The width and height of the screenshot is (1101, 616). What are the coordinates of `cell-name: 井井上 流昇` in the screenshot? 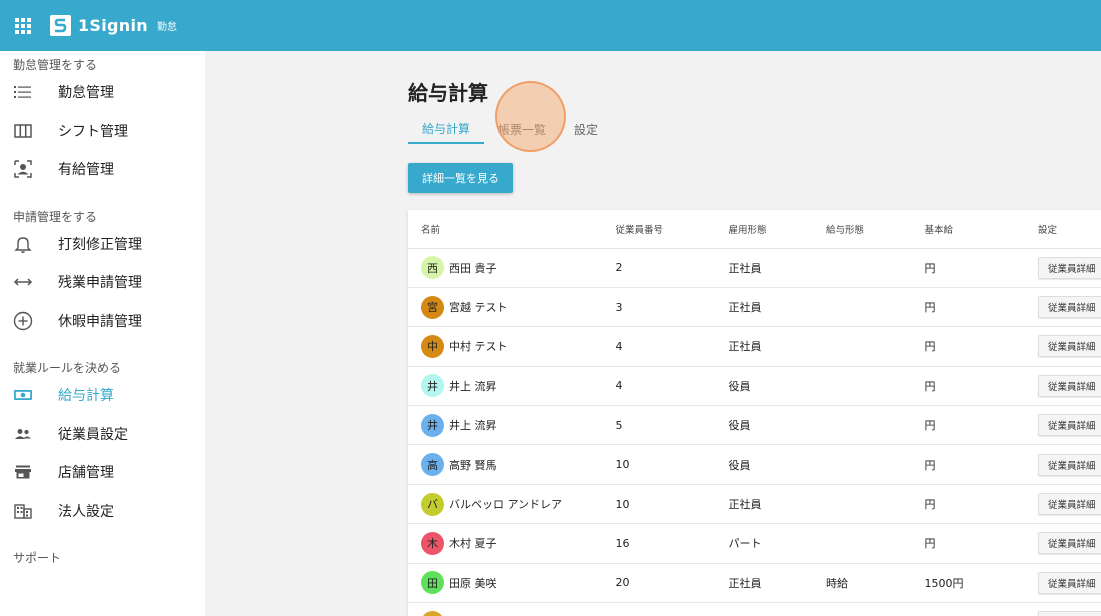 It's located at (512, 386).